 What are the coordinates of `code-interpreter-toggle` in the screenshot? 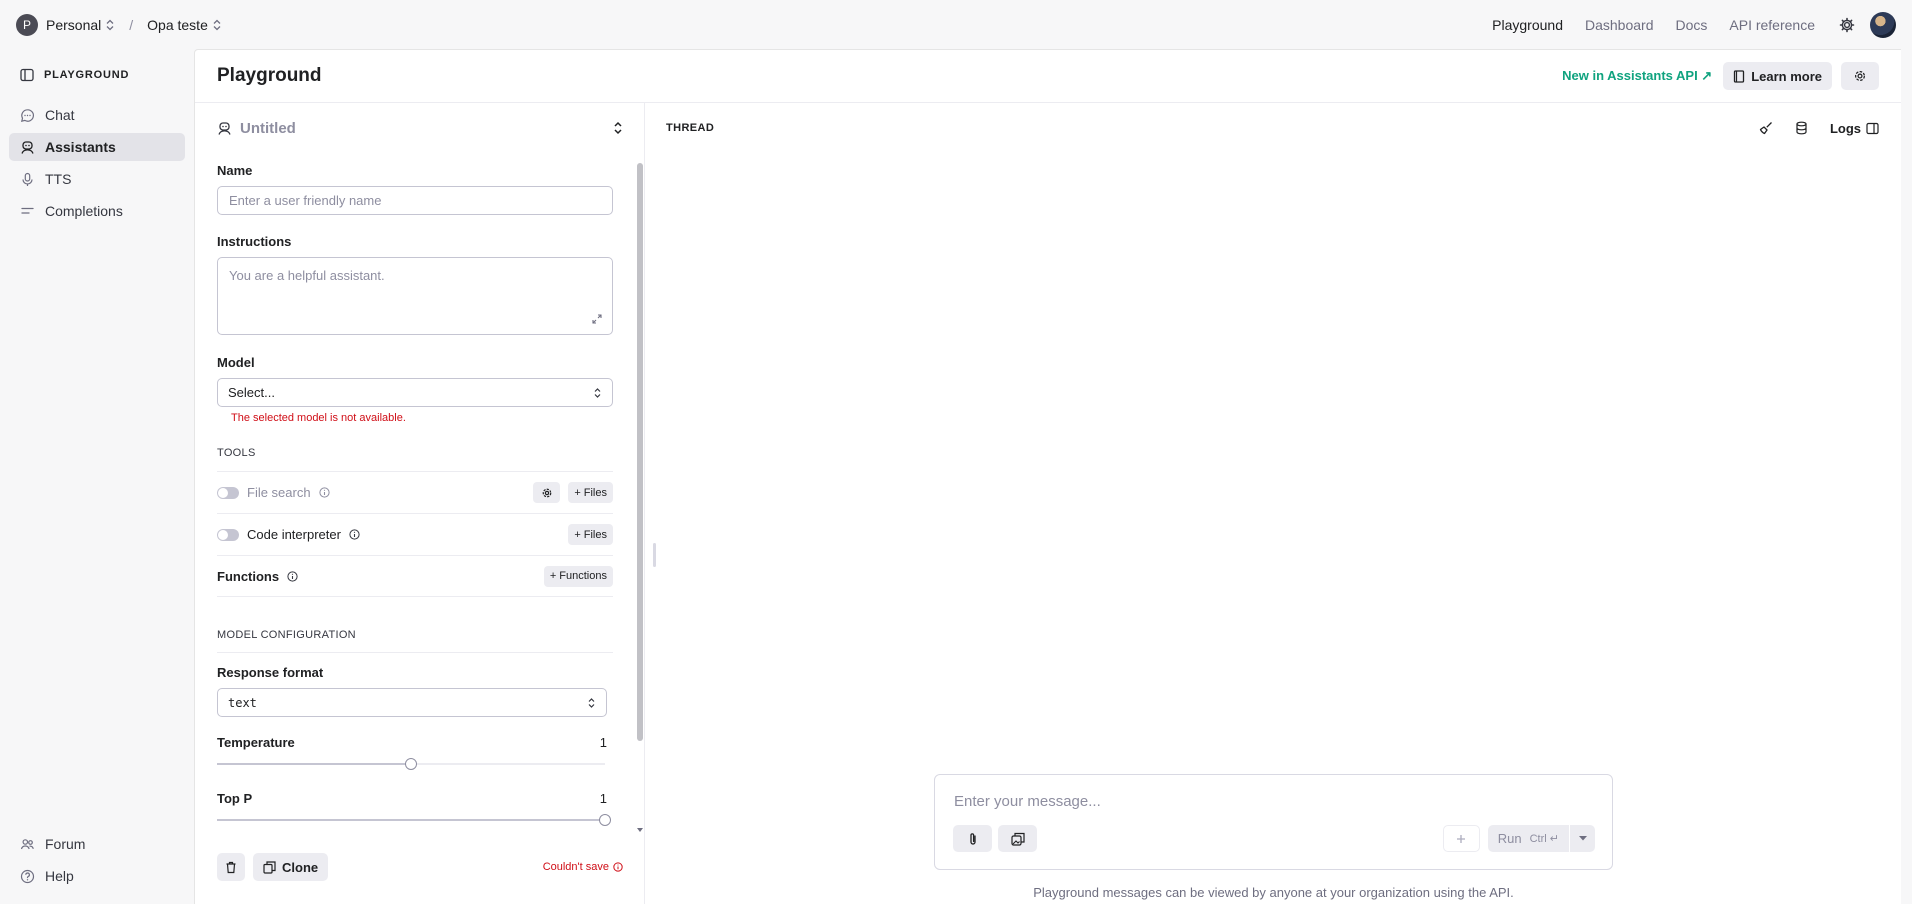 It's located at (228, 534).